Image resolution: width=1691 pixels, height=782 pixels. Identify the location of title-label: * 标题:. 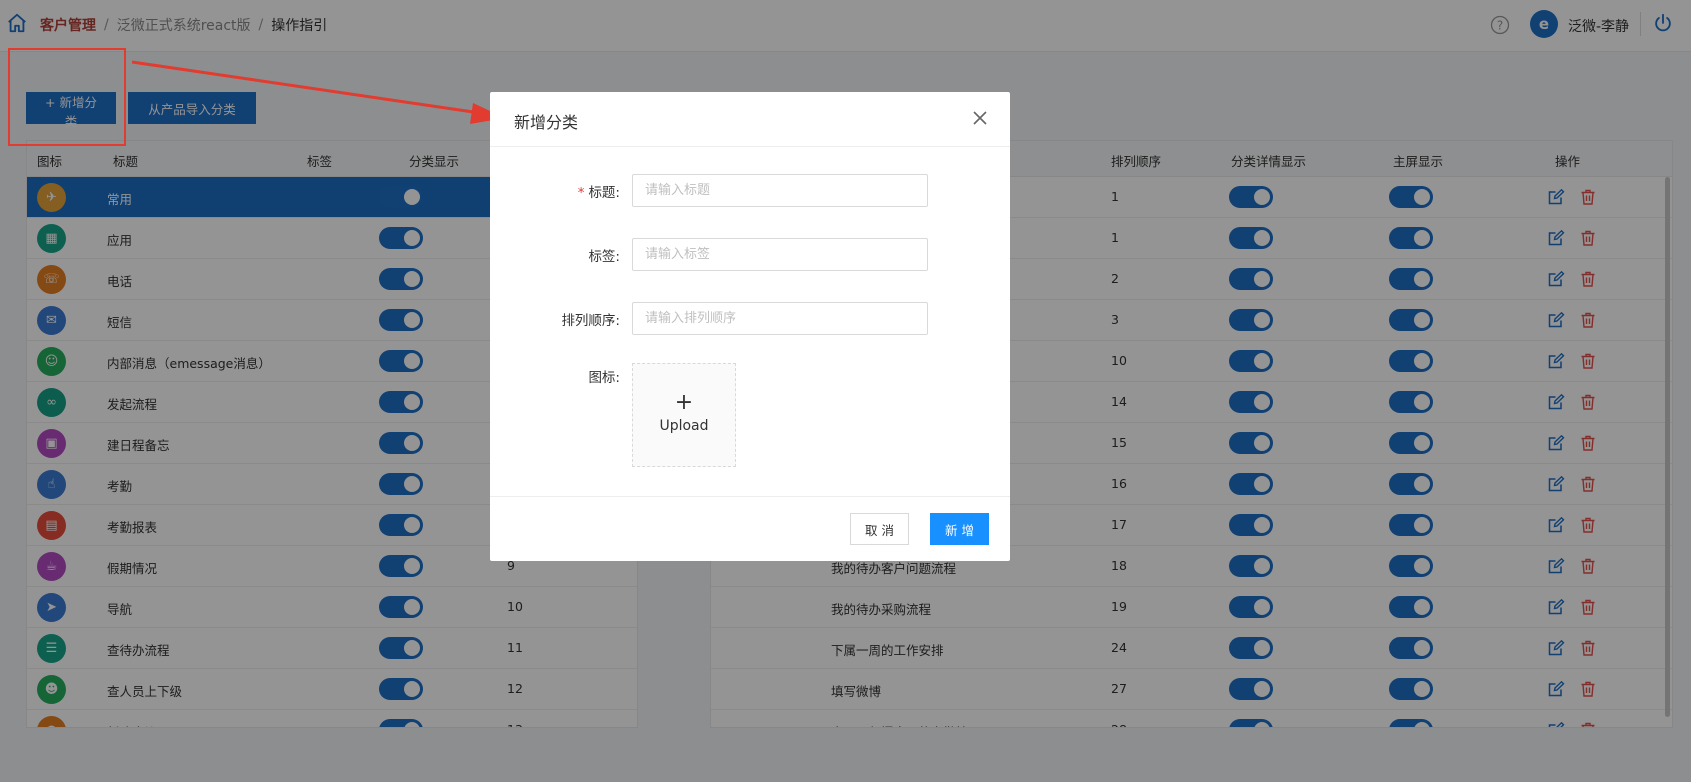
(555, 191).